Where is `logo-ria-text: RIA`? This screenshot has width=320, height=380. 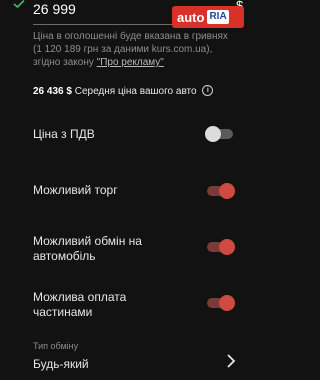 logo-ria-text: RIA is located at coordinates (218, 17).